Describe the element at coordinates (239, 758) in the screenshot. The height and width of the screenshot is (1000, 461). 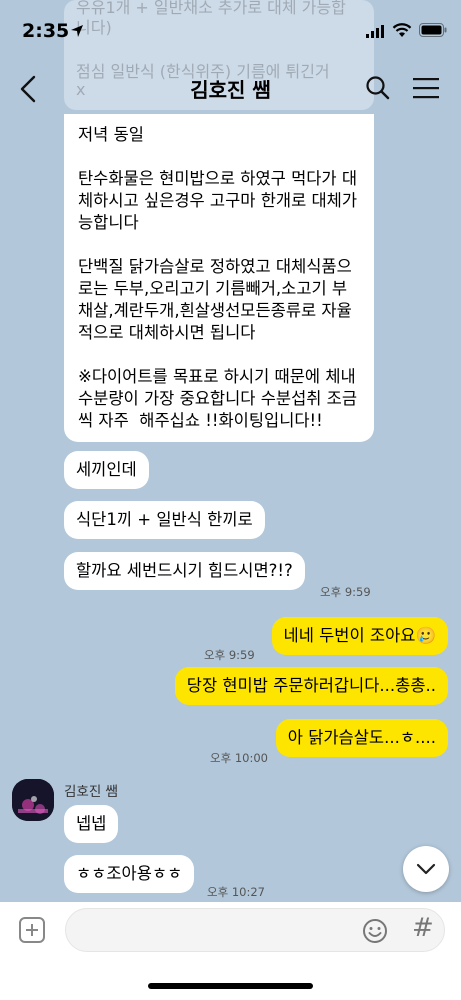
I see `message-timestamp: 오후 10:00` at that location.